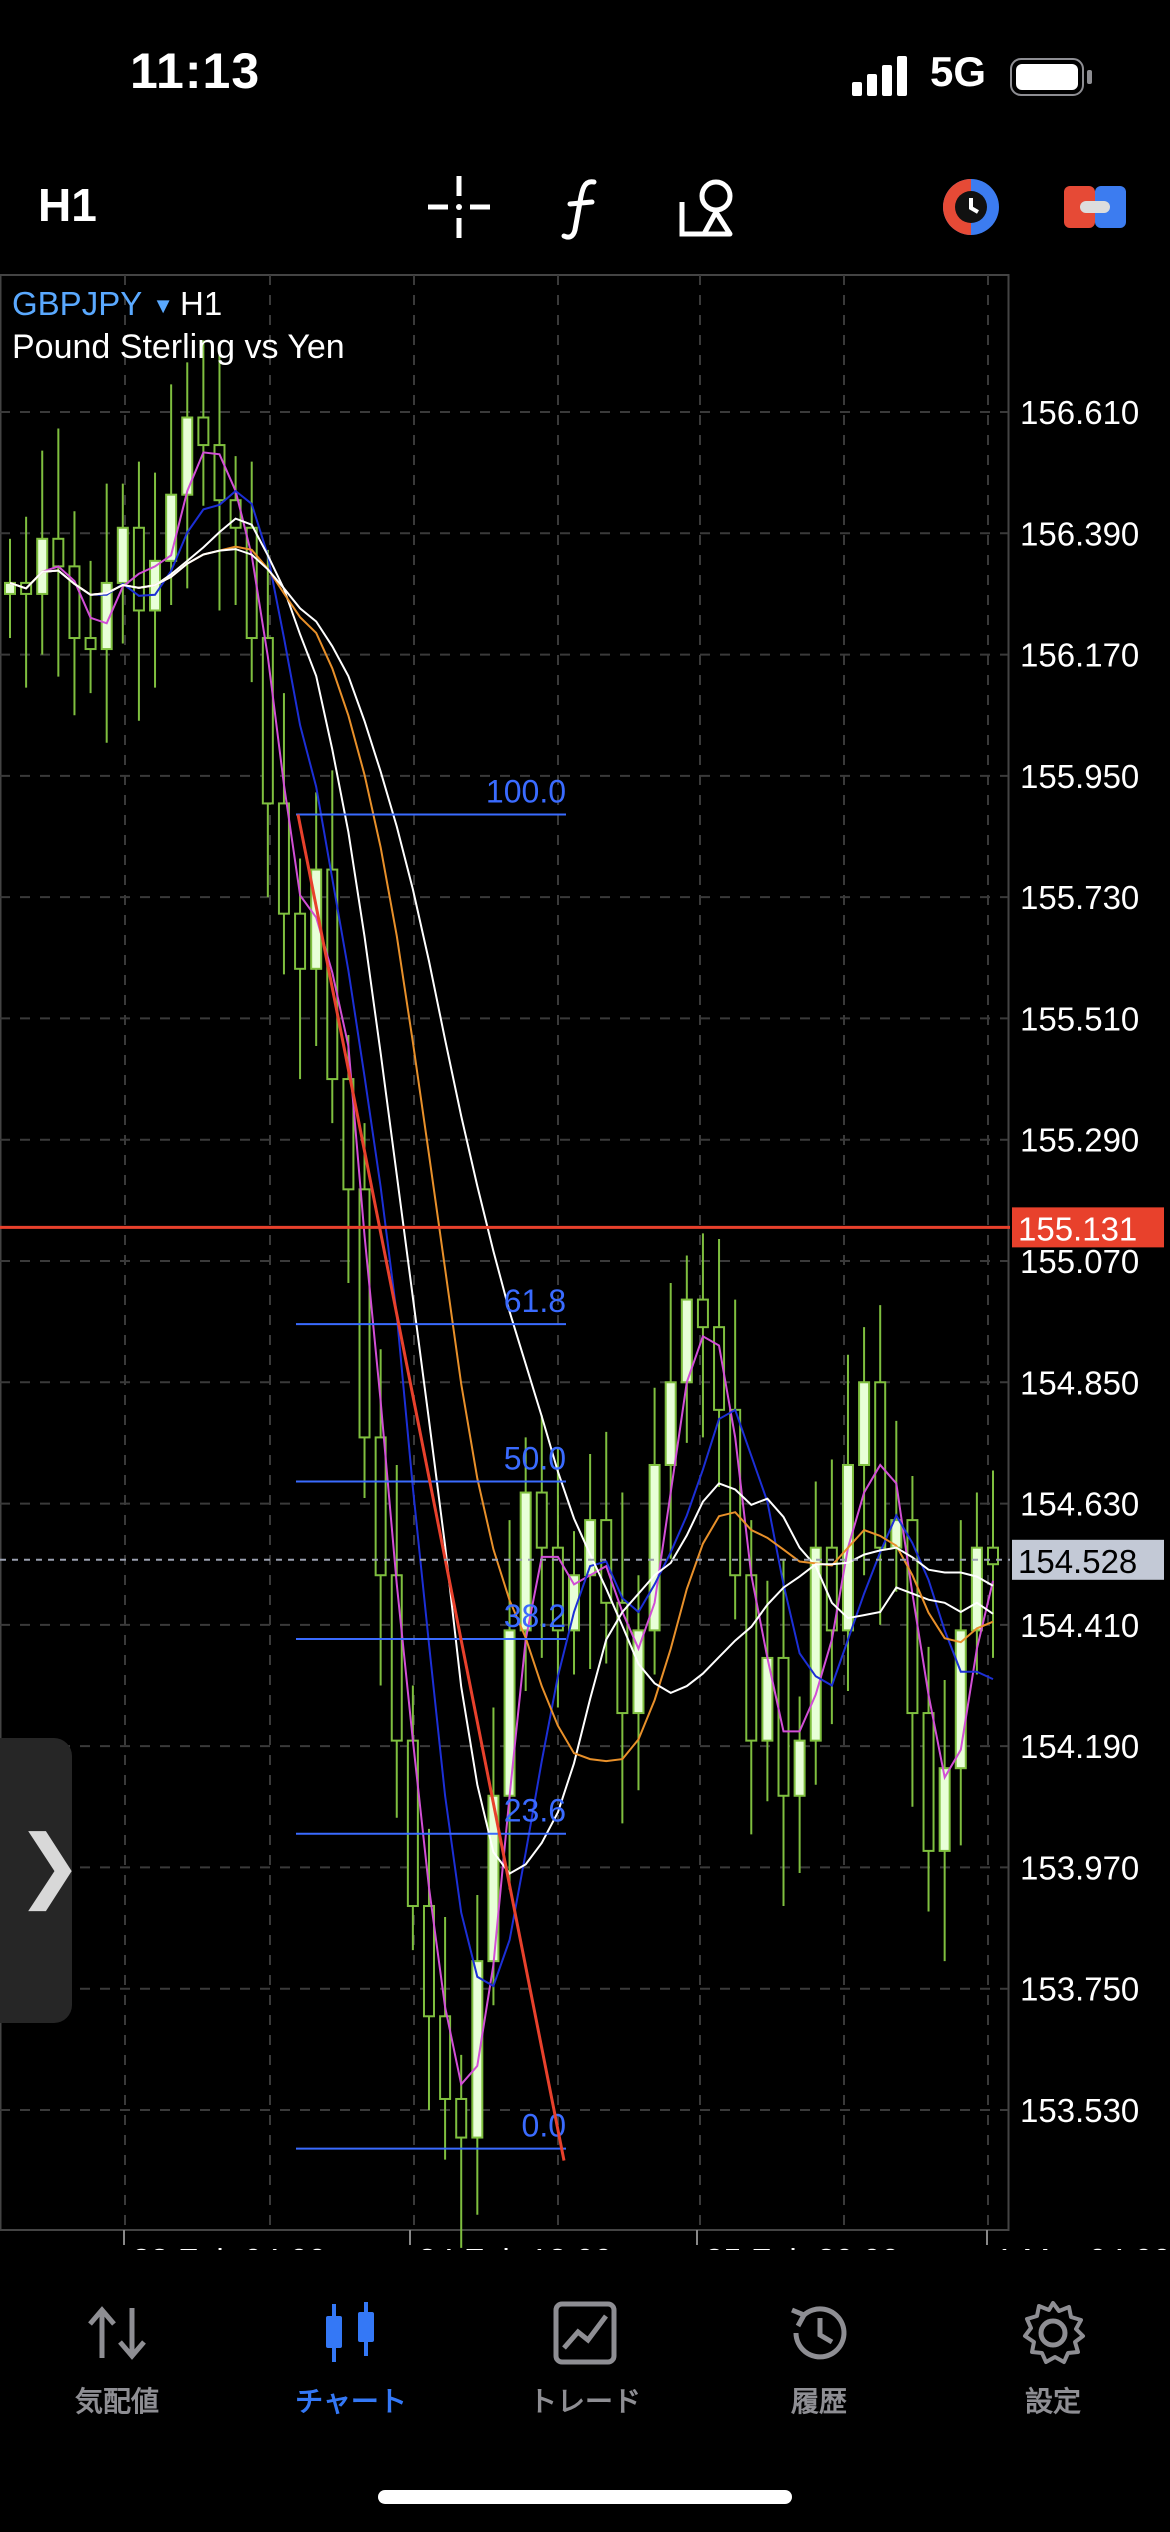  Describe the element at coordinates (1052, 2401) in the screenshot. I see `tab-label: 設定` at that location.